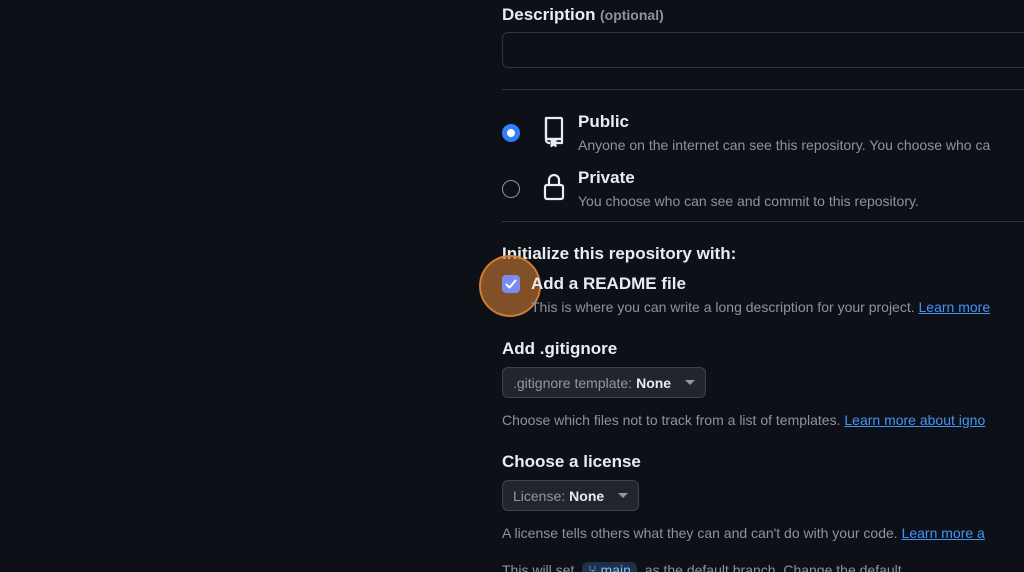  Describe the element at coordinates (608, 284) in the screenshot. I see `readme-label: Add a README file` at that location.